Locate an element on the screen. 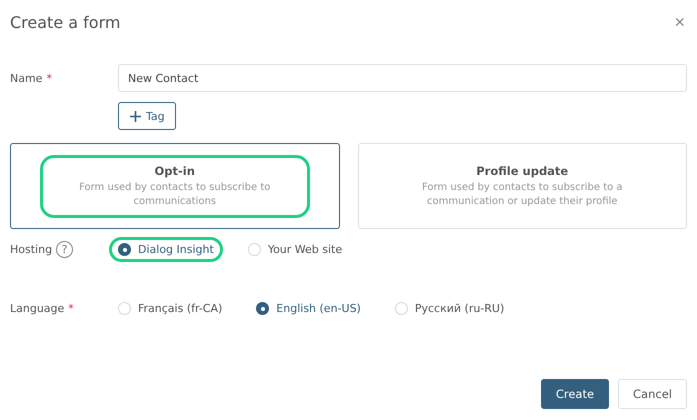 The image size is (697, 420). radio-option: Dialog Insight is located at coordinates (166, 249).